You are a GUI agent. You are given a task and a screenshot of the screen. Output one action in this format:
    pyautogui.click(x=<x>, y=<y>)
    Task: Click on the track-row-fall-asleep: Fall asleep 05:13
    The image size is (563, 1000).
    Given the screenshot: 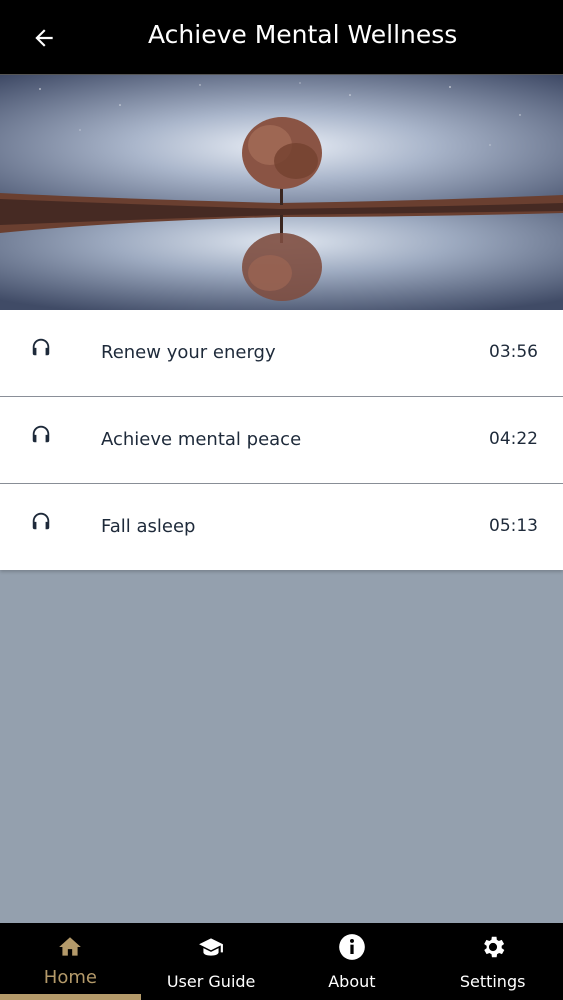 What is the action you would take?
    pyautogui.click(x=281, y=527)
    